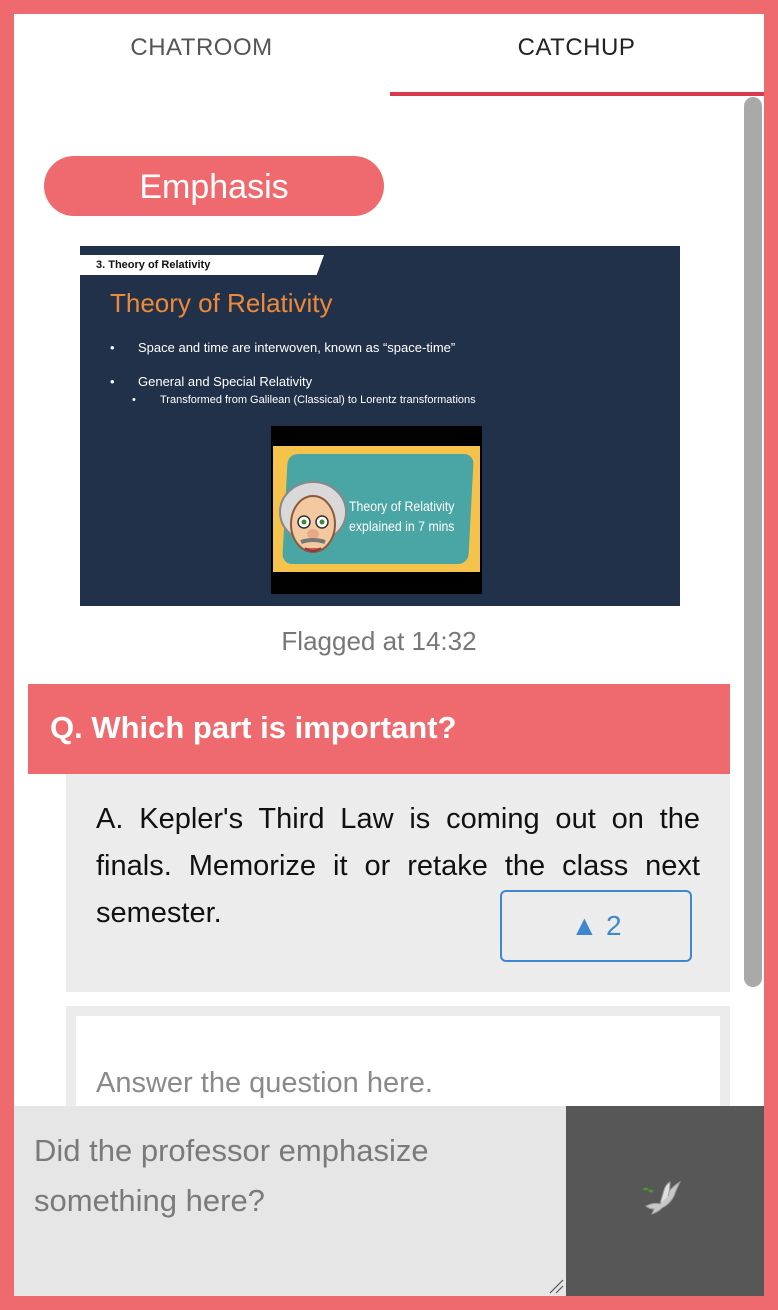 Image resolution: width=778 pixels, height=1310 pixels. Describe the element at coordinates (201, 55) in the screenshot. I see `tab-chatroom: CHATROOM` at that location.